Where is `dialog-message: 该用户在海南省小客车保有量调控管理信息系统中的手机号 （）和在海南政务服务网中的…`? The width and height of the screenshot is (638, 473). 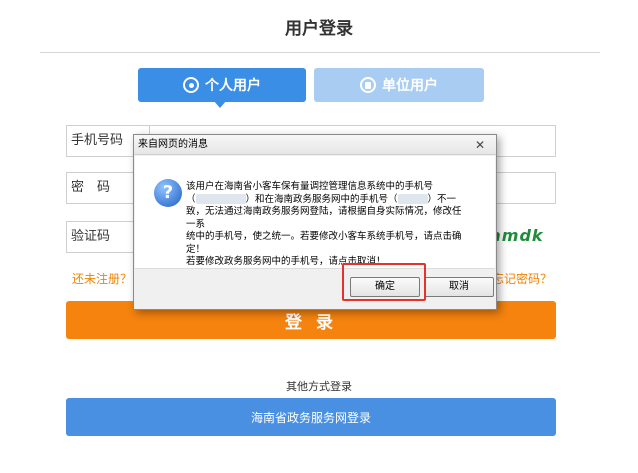
dialog-message: 该用户在海南省小客车保有量调控管理信息系统中的手机号 （）和在海南政务服务网中的… is located at coordinates (328, 225).